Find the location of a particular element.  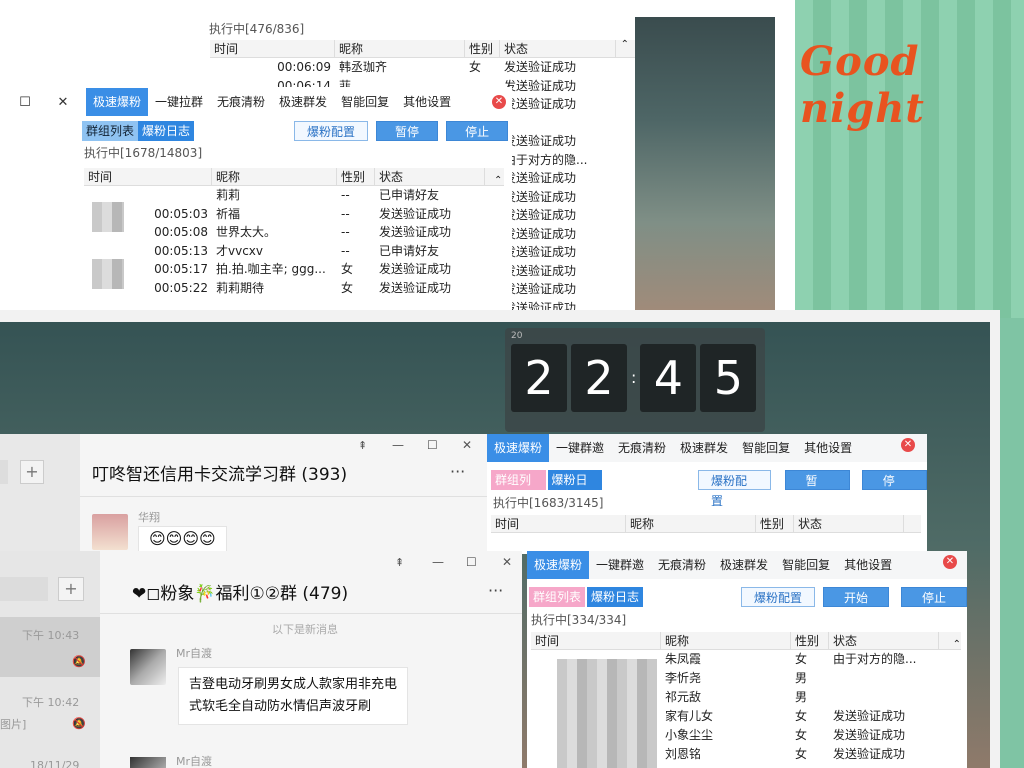

blurred-avatar is located at coordinates (108, 274).